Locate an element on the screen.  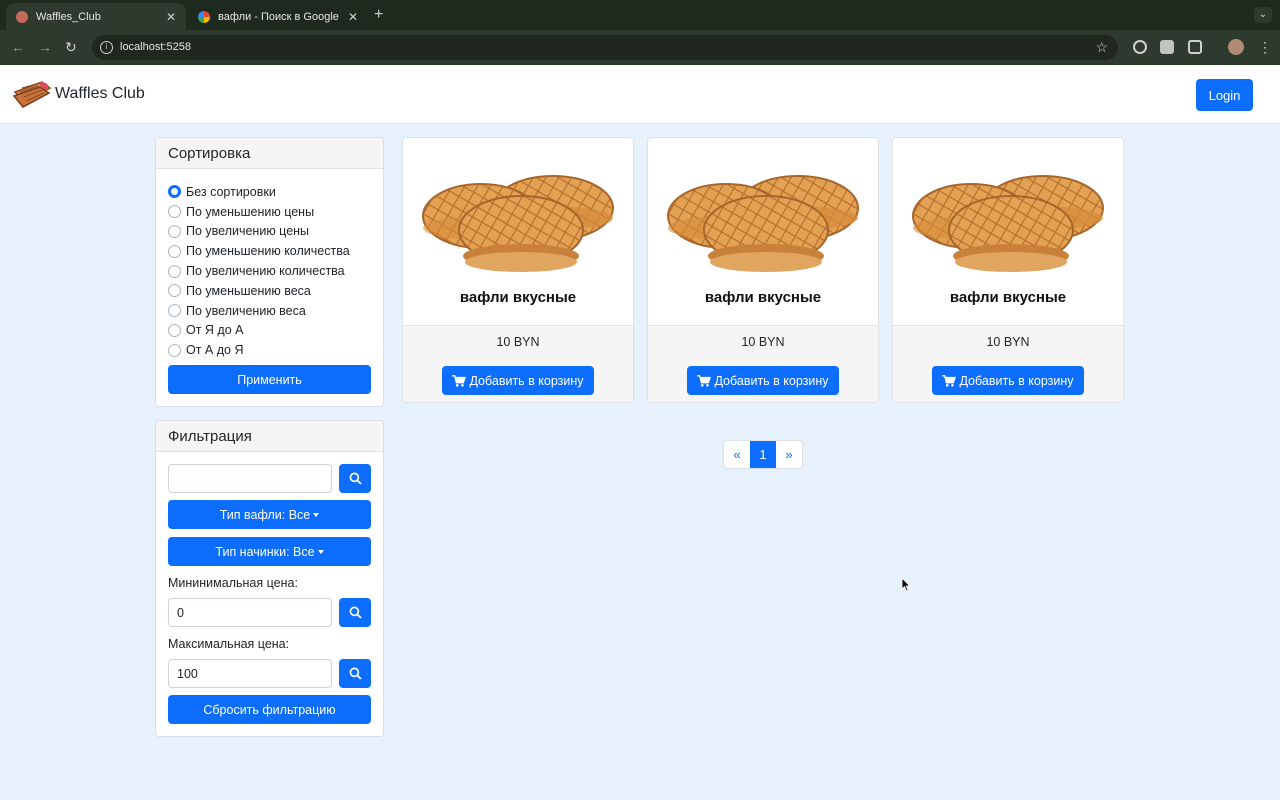
sort-option-label: Без сортировки is located at coordinates (231, 192).